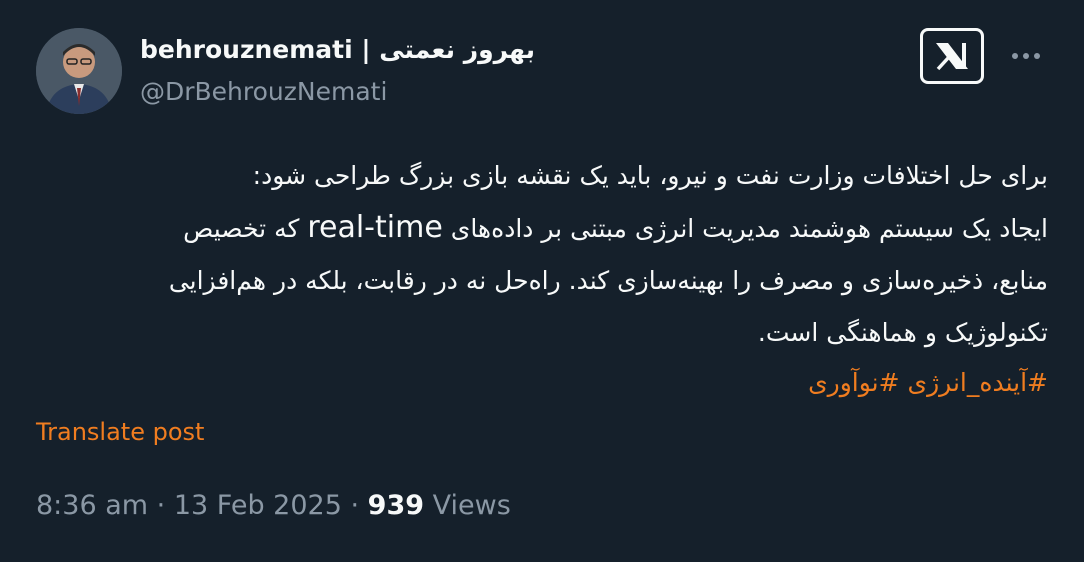 The width and height of the screenshot is (1084, 562). I want to click on user-handle: @DrBehrouzNemati, so click(337, 92).